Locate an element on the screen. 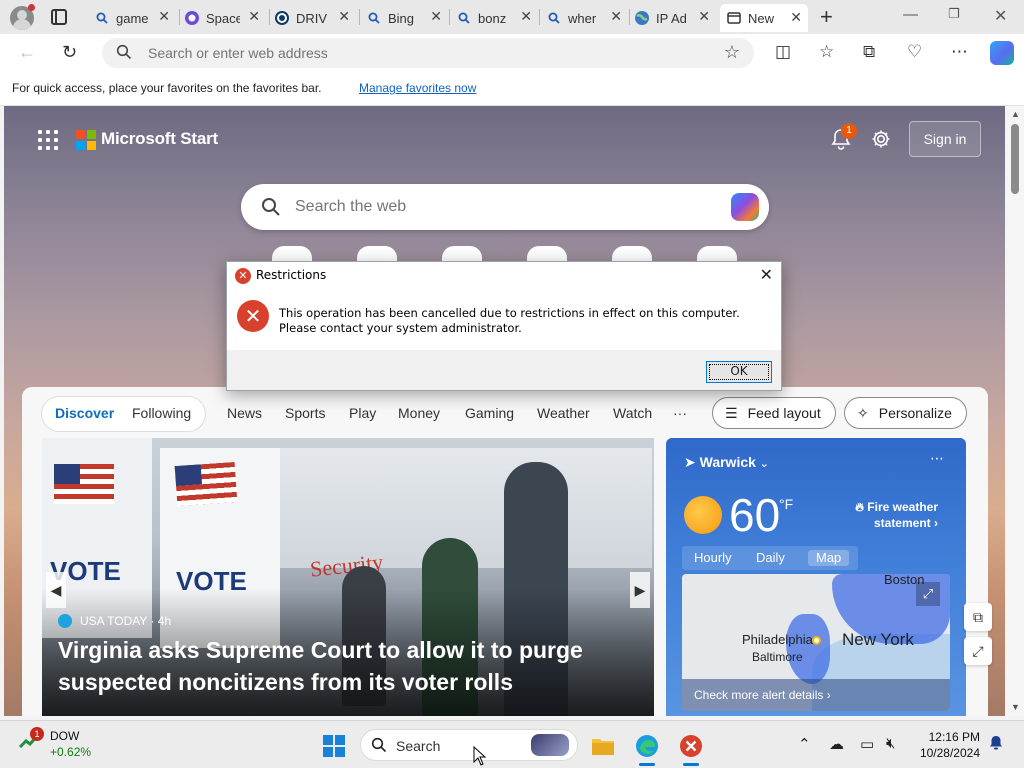 This screenshot has width=1024, height=768. error-icon: ✕ is located at coordinates (253, 316).